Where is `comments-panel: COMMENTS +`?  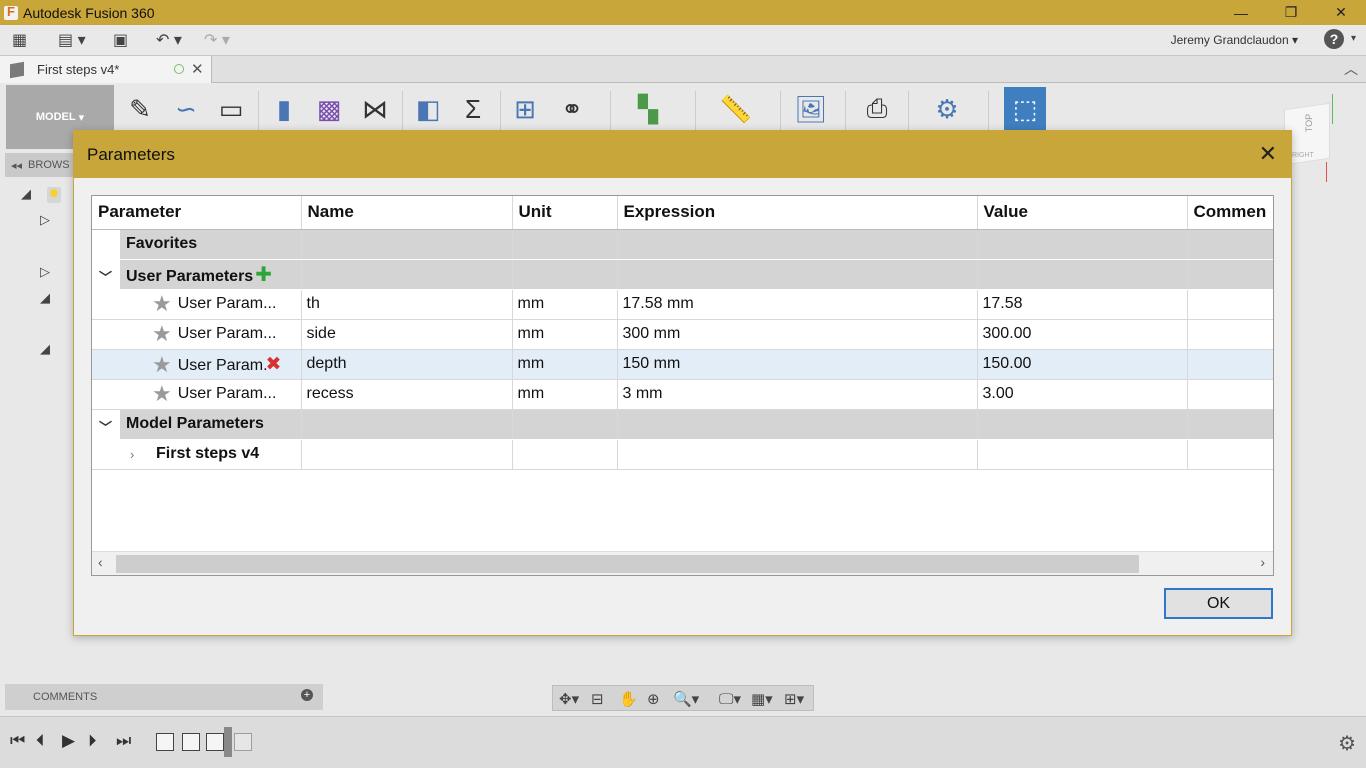
comments-panel: COMMENTS + is located at coordinates (164, 697).